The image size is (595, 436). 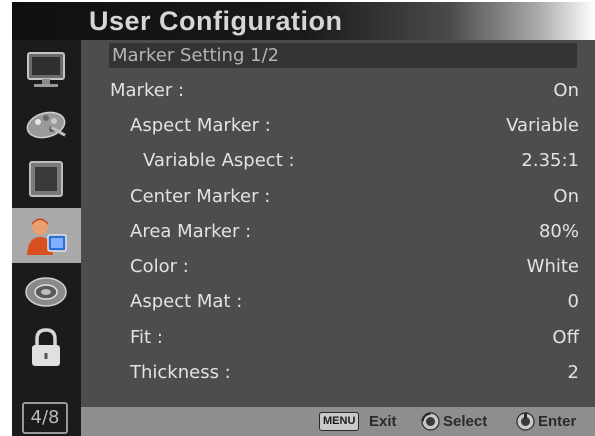 I want to click on menu-item-label: Center Marker :, so click(x=200, y=196).